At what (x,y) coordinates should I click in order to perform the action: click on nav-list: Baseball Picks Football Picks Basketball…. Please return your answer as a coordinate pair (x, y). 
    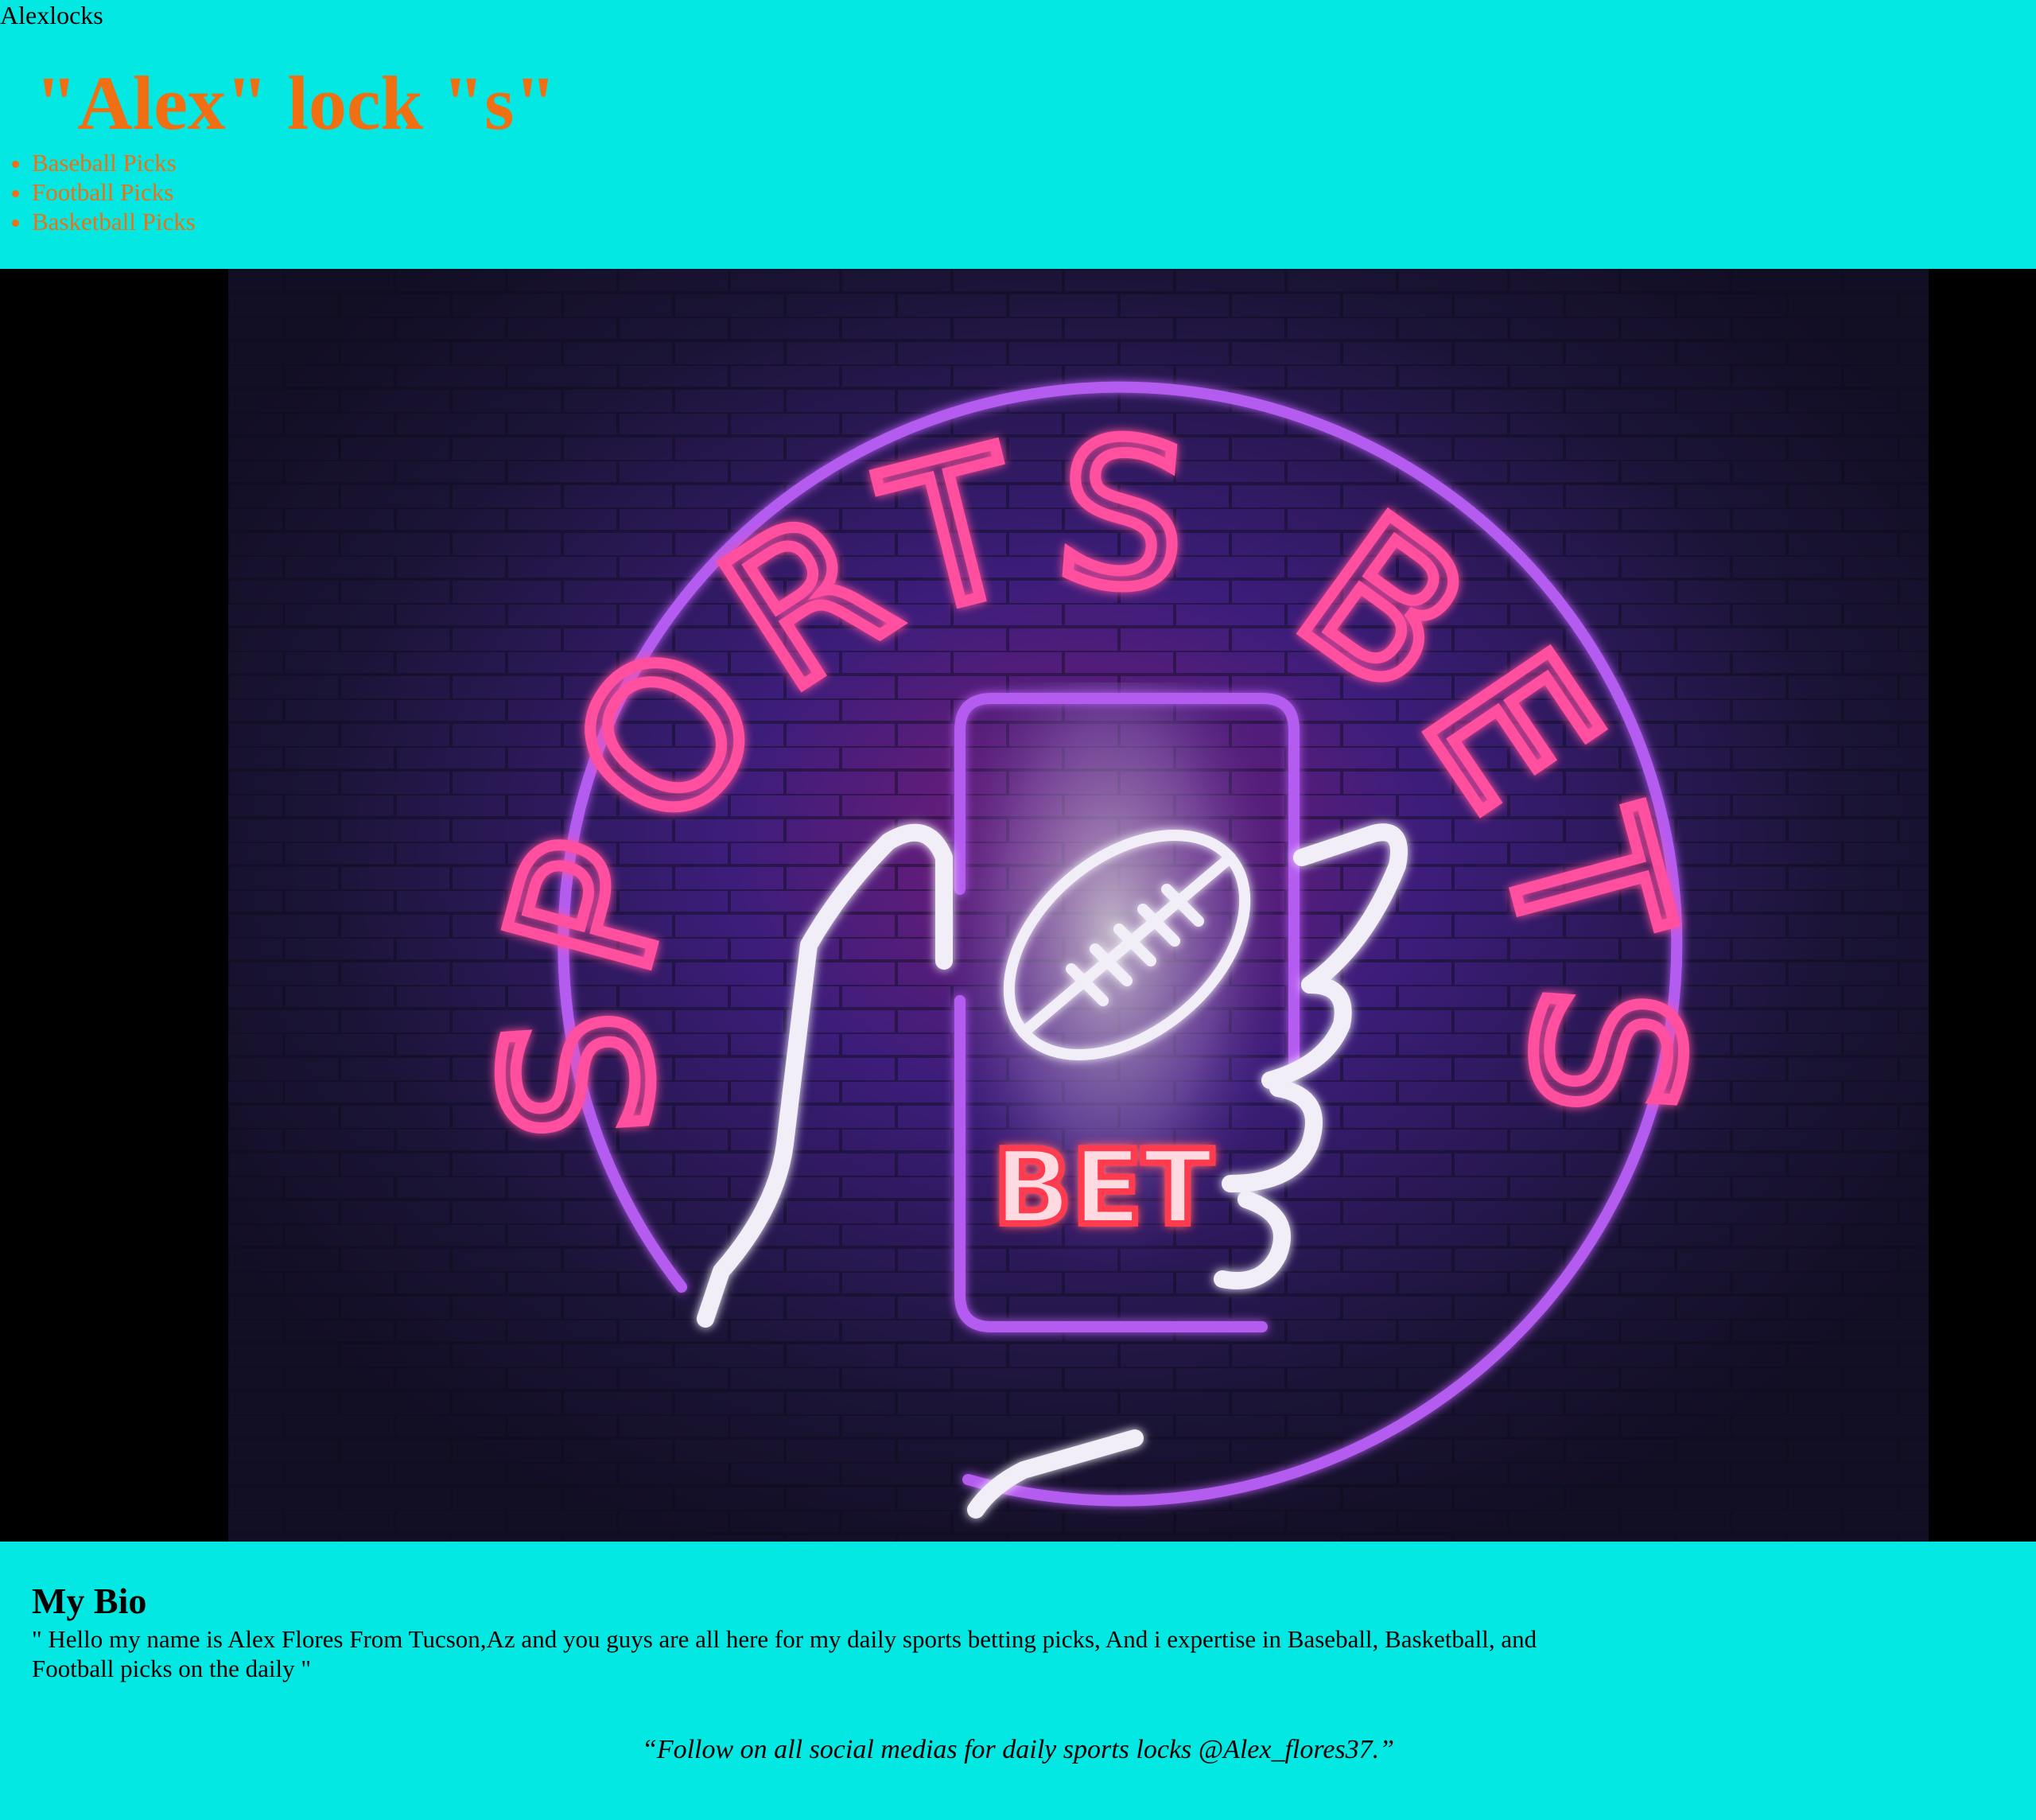
    Looking at the image, I should click on (98, 192).